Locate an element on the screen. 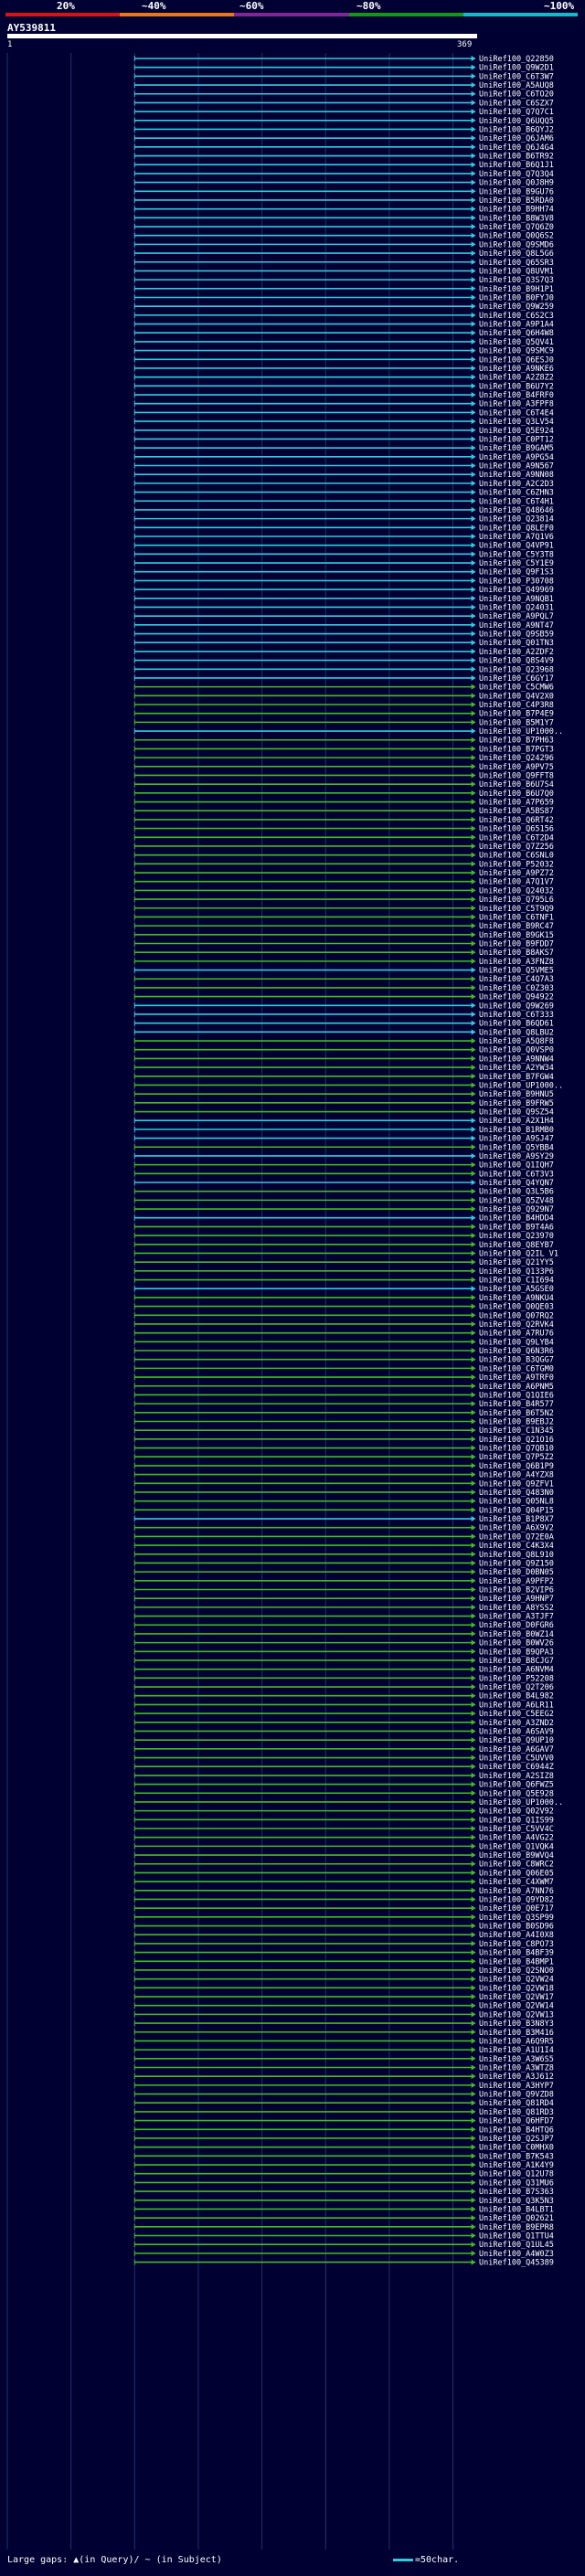  hit-row: UniRef100_B6QD61 is located at coordinates (343, 1024).